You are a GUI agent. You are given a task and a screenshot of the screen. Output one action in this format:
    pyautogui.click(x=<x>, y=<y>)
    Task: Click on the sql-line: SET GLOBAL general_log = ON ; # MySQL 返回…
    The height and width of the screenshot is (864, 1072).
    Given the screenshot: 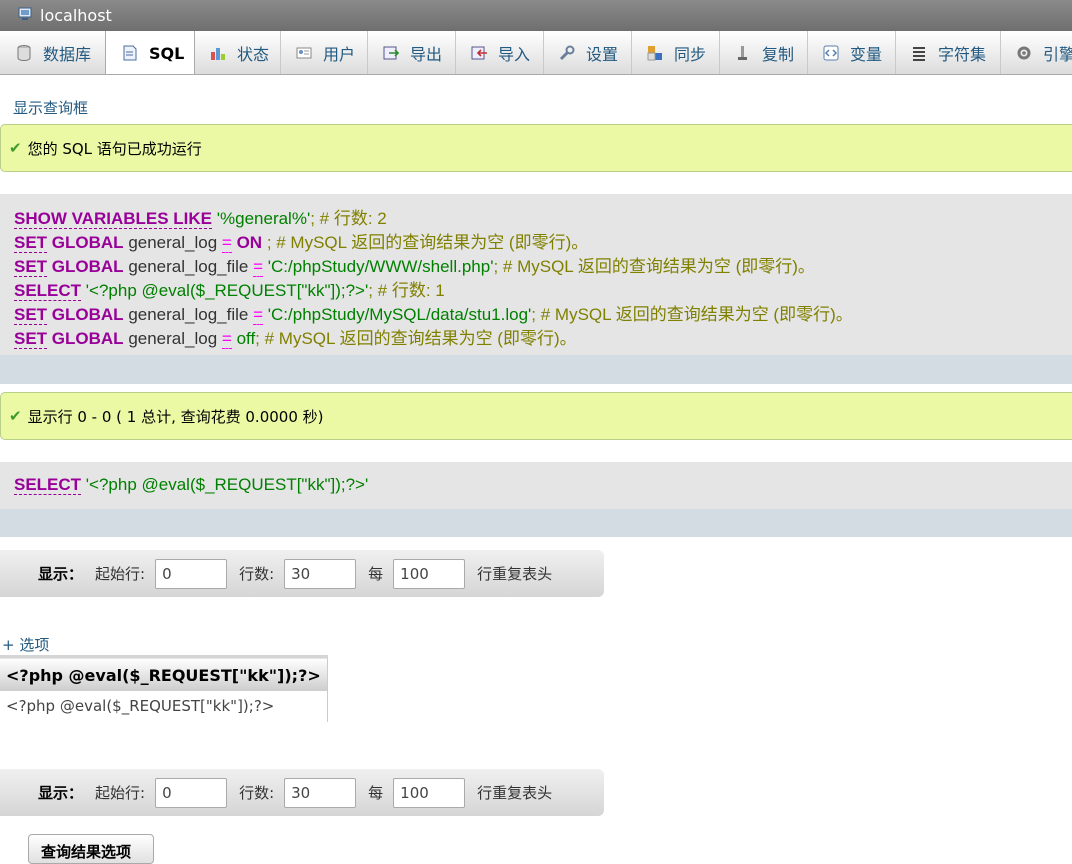 What is the action you would take?
    pyautogui.click(x=543, y=243)
    